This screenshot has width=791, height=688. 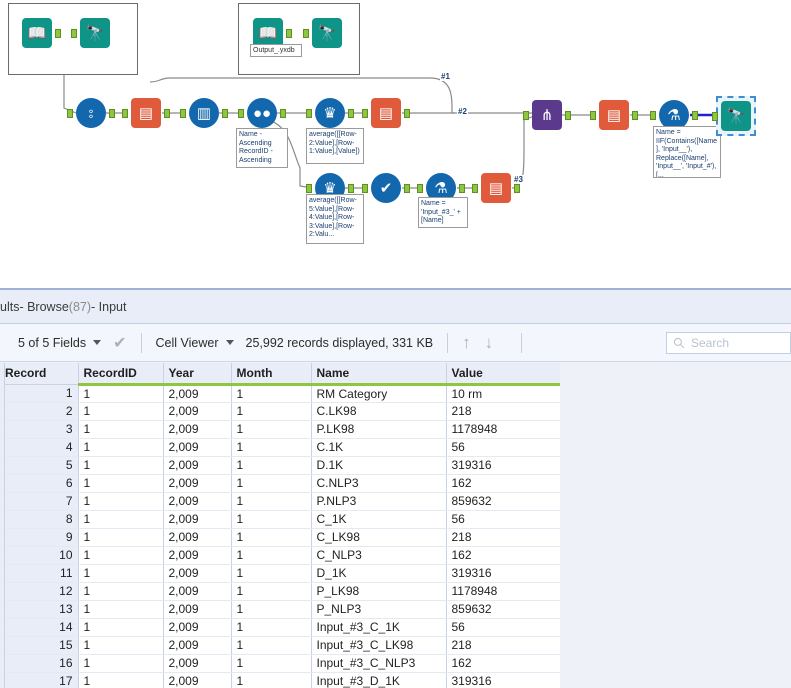 I want to click on cell-record-number: 3, so click(x=39, y=429).